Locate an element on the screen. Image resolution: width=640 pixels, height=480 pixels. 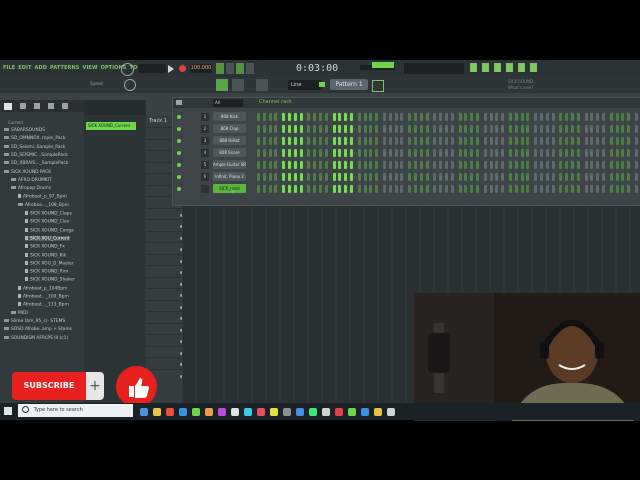
subscribe-button: SUBSCRIBE is located at coordinates (49, 386).